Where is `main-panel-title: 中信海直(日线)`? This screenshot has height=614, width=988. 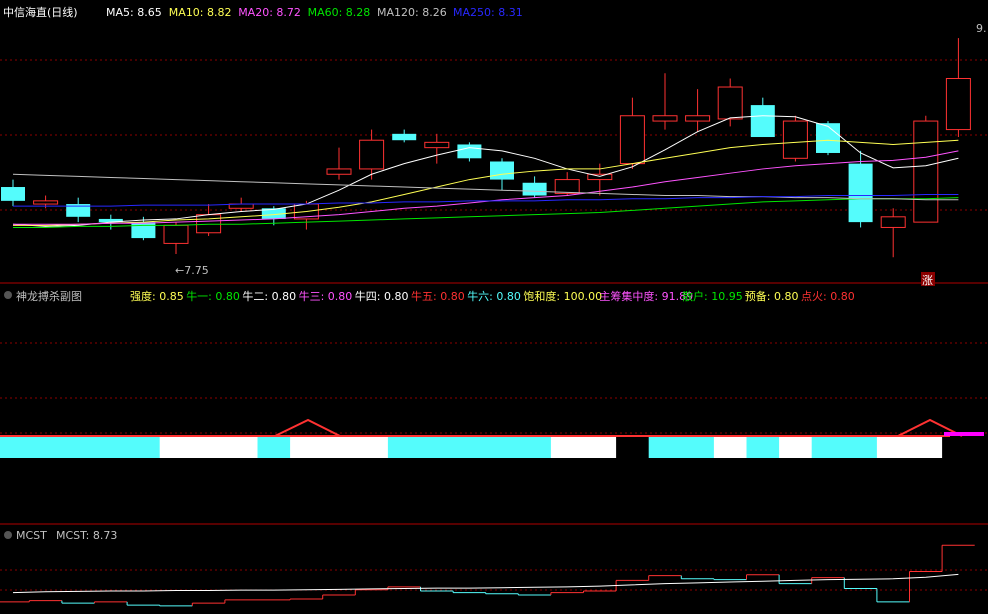
main-panel-title: 中信海直(日线) is located at coordinates (40, 12).